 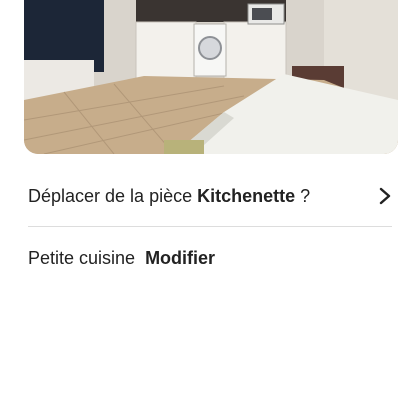 I want to click on room-subtype-row: Petite cuisine Modifier, so click(x=121, y=258).